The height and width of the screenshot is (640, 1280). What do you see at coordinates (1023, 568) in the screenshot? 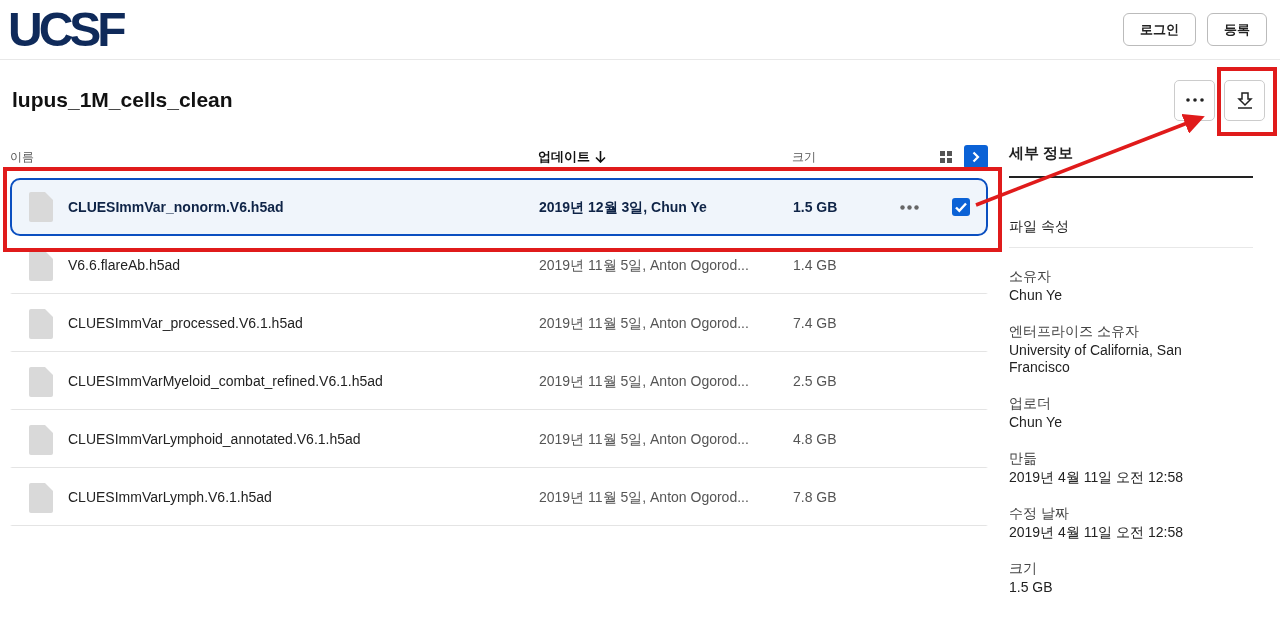
I see `property-label: 크기` at bounding box center [1023, 568].